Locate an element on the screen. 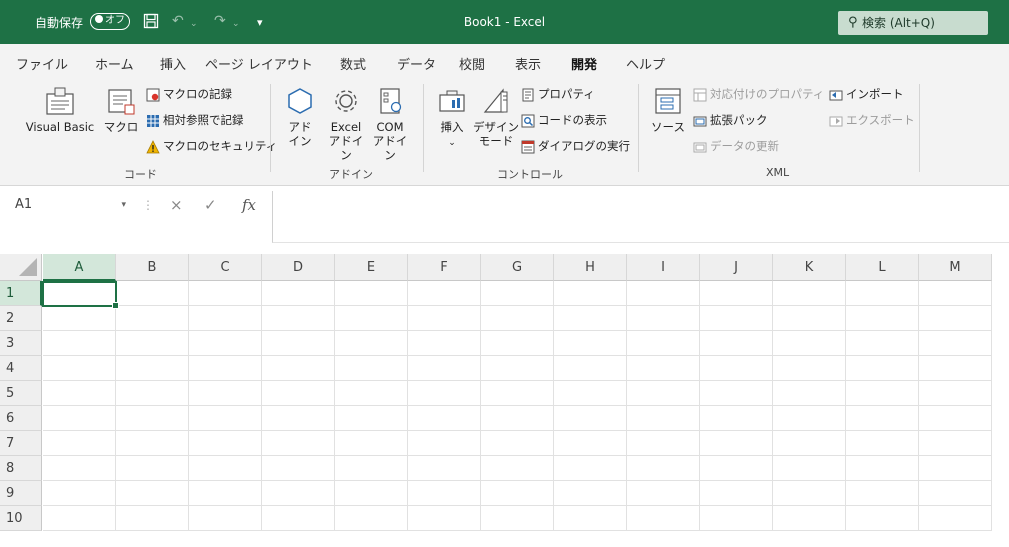  cell-l10 is located at coordinates (882, 518).